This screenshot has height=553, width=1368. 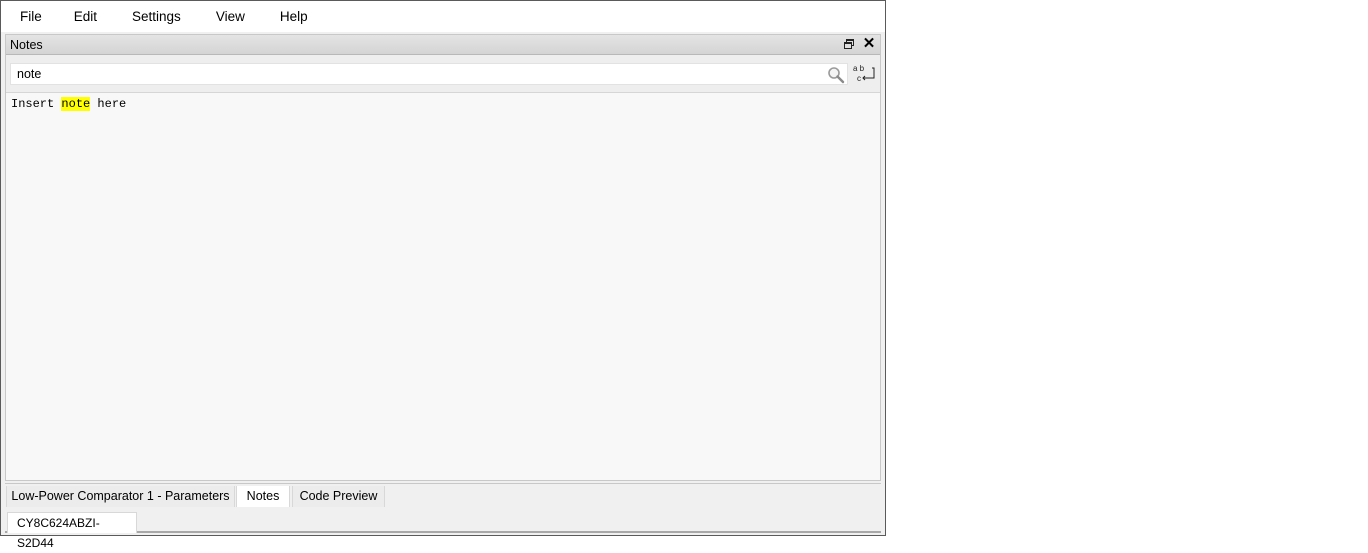 I want to click on search-highlight: note, so click(x=76, y=104).